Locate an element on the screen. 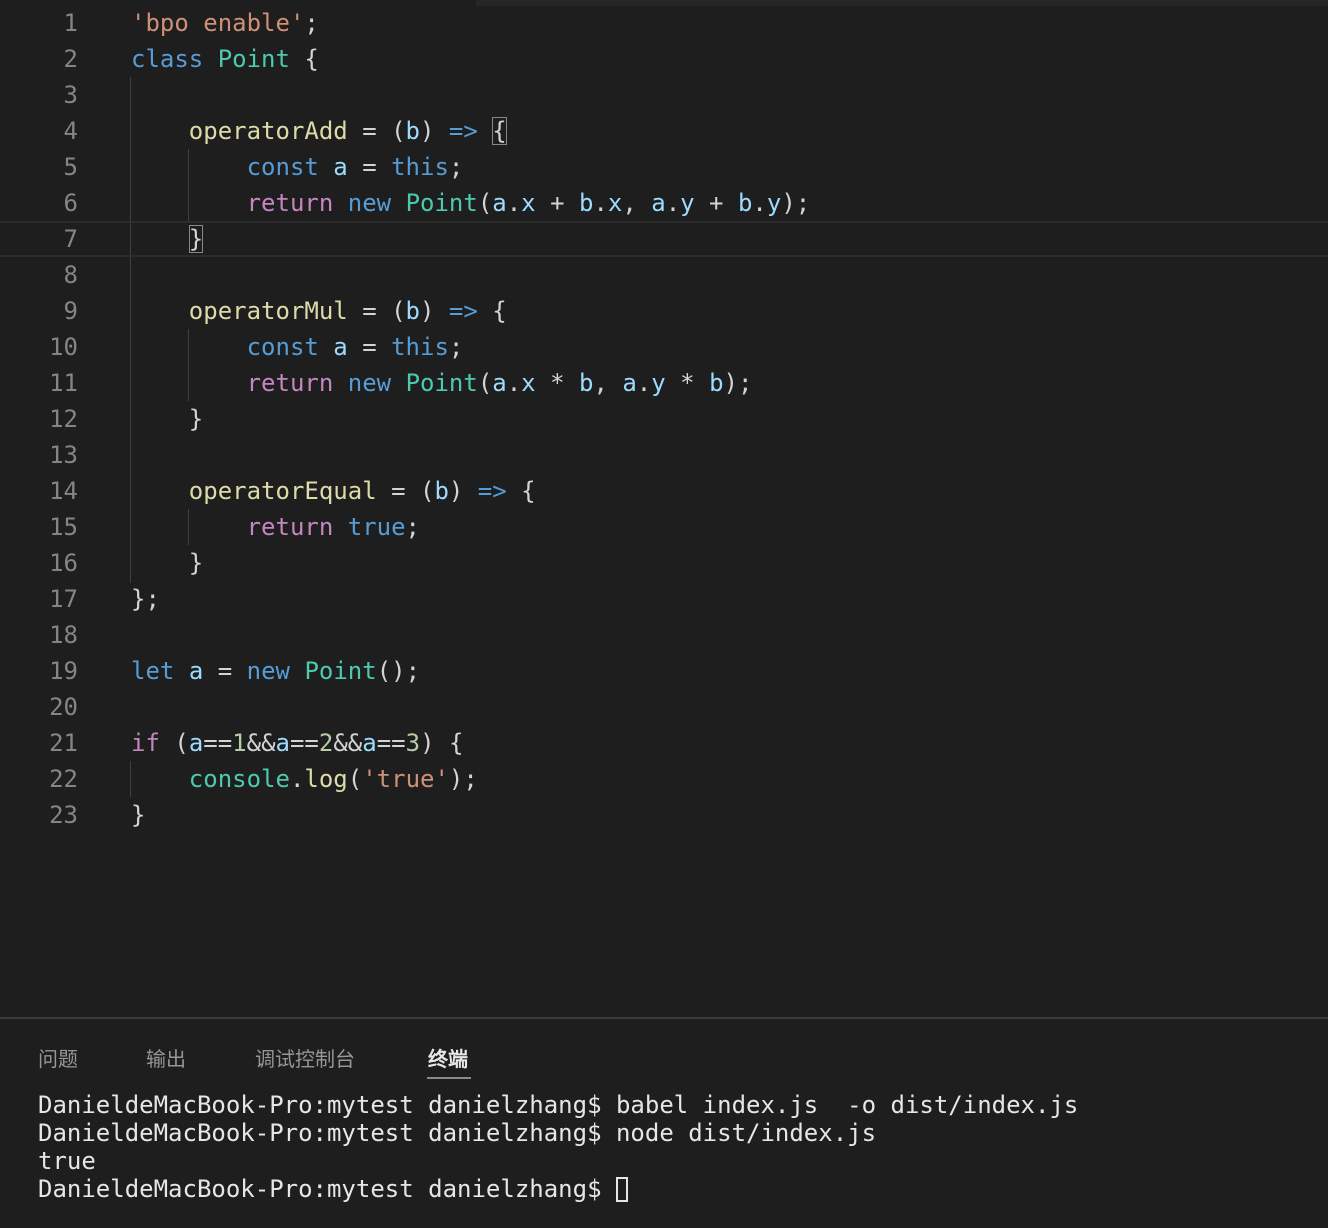 The image size is (1328, 1228). line-number: 21 is located at coordinates (63, 743).